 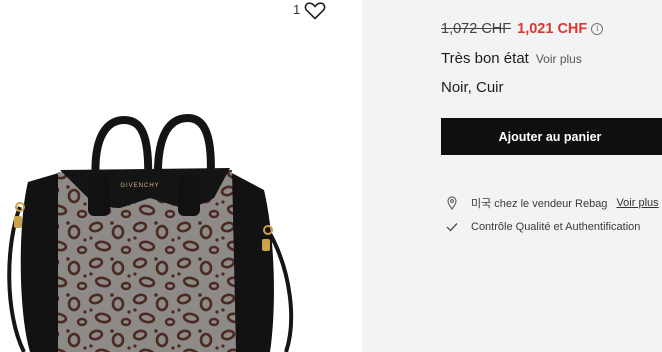 I want to click on info-circle-icon: i, so click(x=597, y=29).